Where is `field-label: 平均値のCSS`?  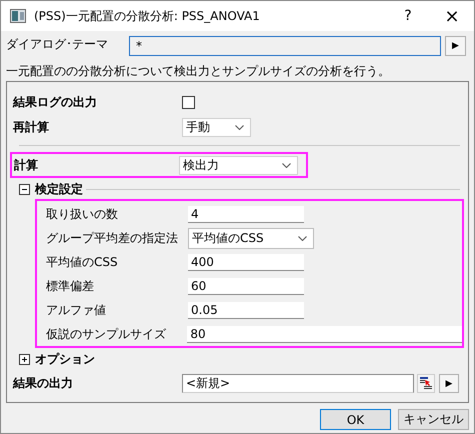 field-label: 平均値のCSS is located at coordinates (82, 263).